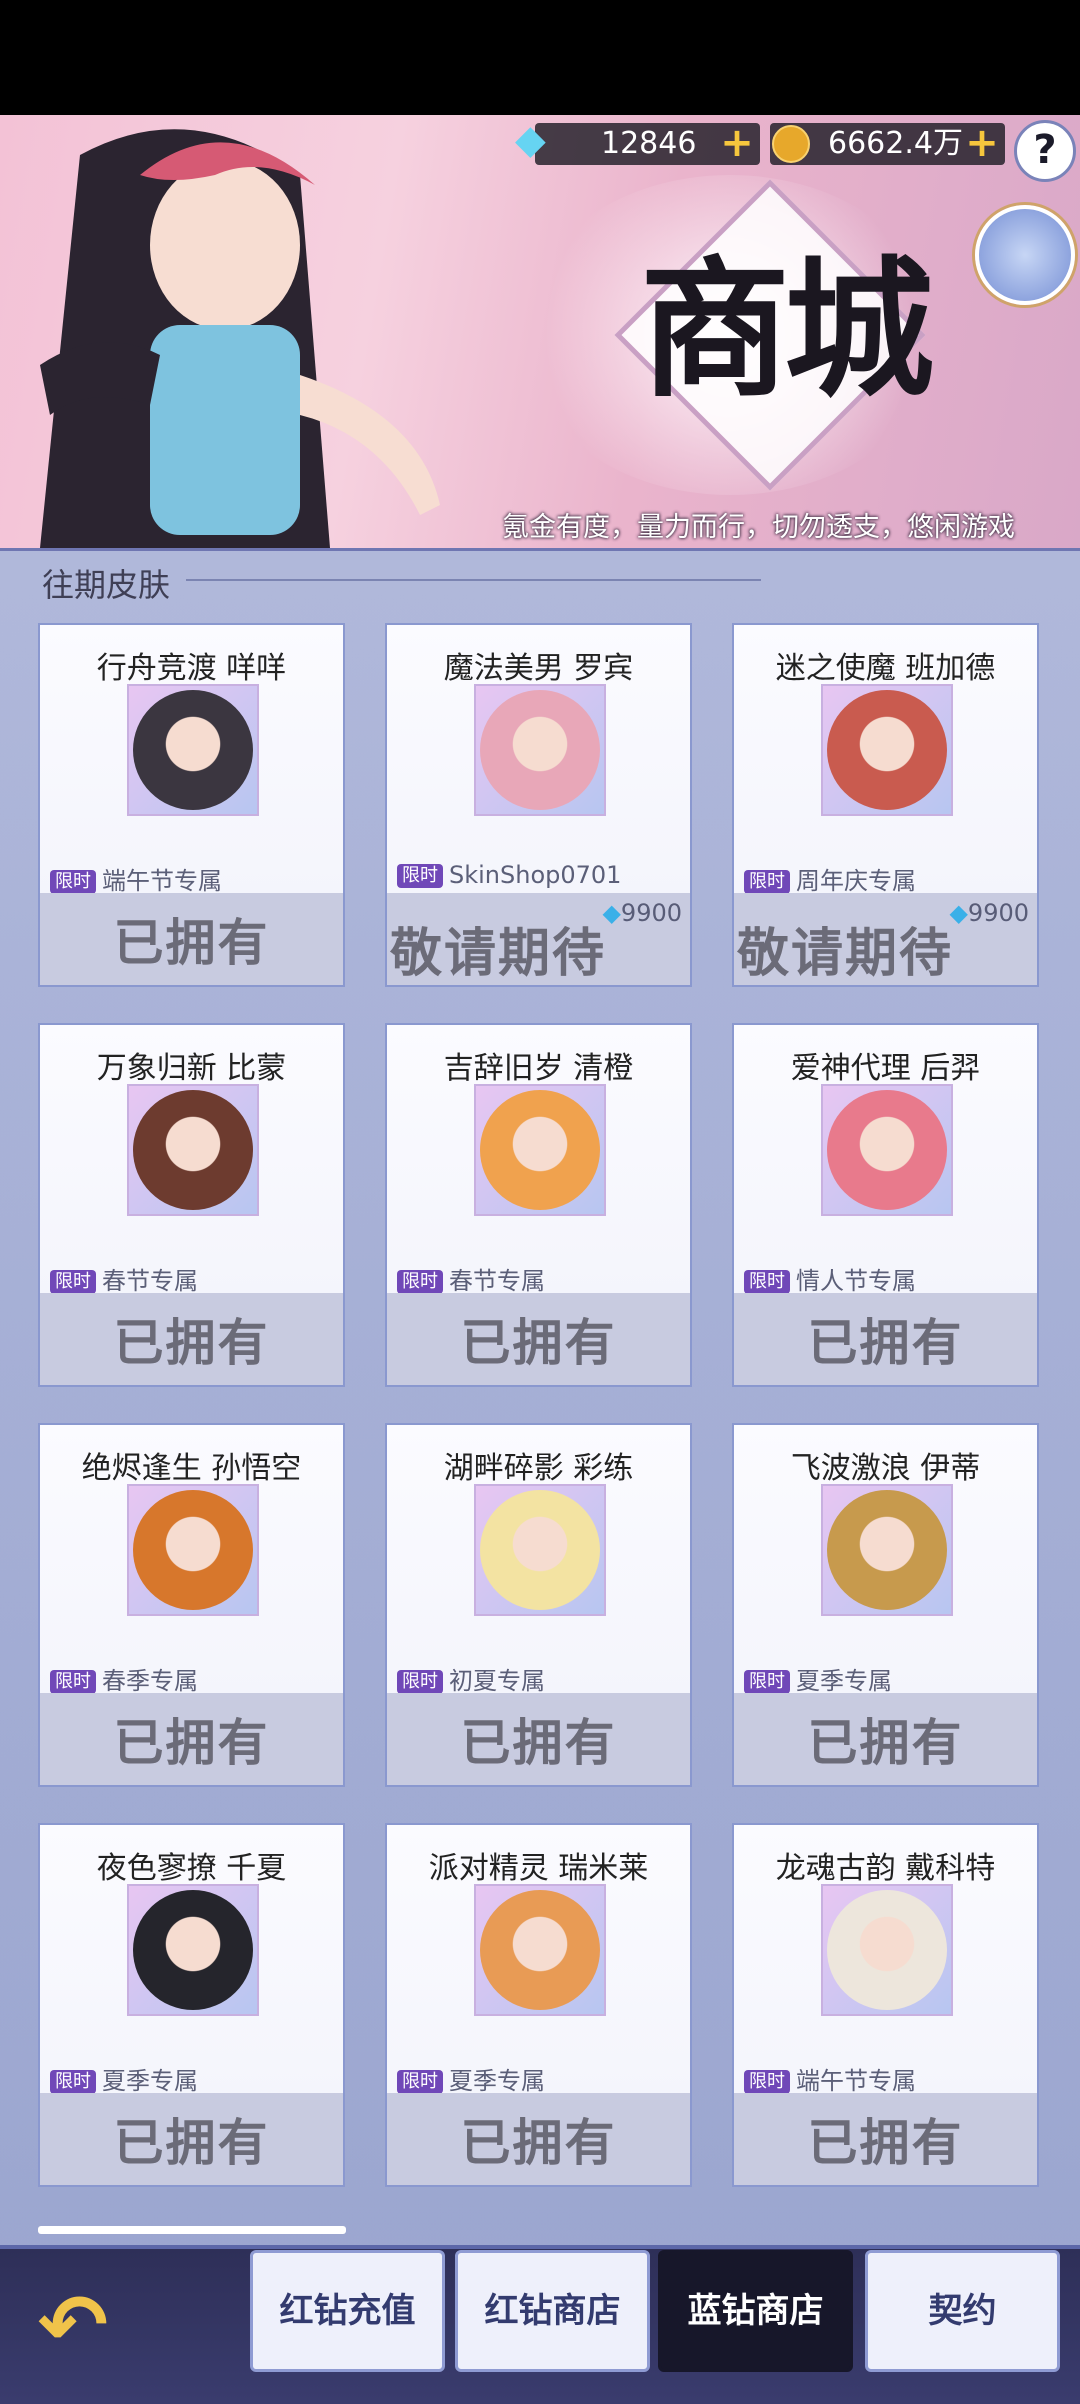 This screenshot has width=1080, height=2404. Describe the element at coordinates (856, 881) in the screenshot. I see `skin-tag-label: 周年庆专属` at that location.